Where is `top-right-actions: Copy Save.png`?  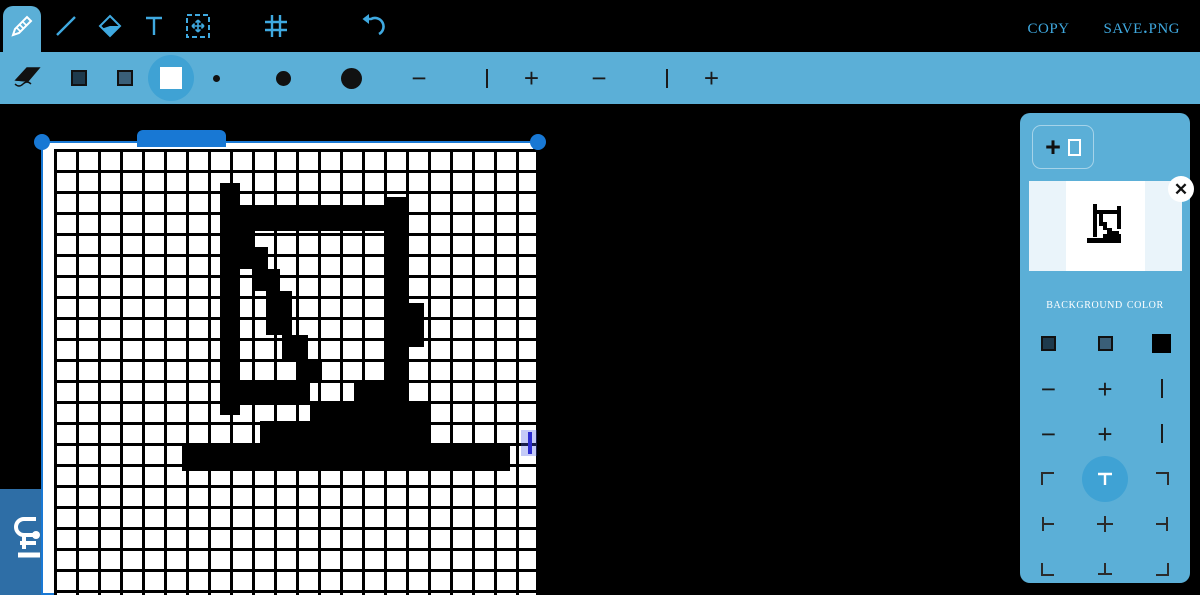
top-right-actions: Copy Save.png is located at coordinates (1113, 26).